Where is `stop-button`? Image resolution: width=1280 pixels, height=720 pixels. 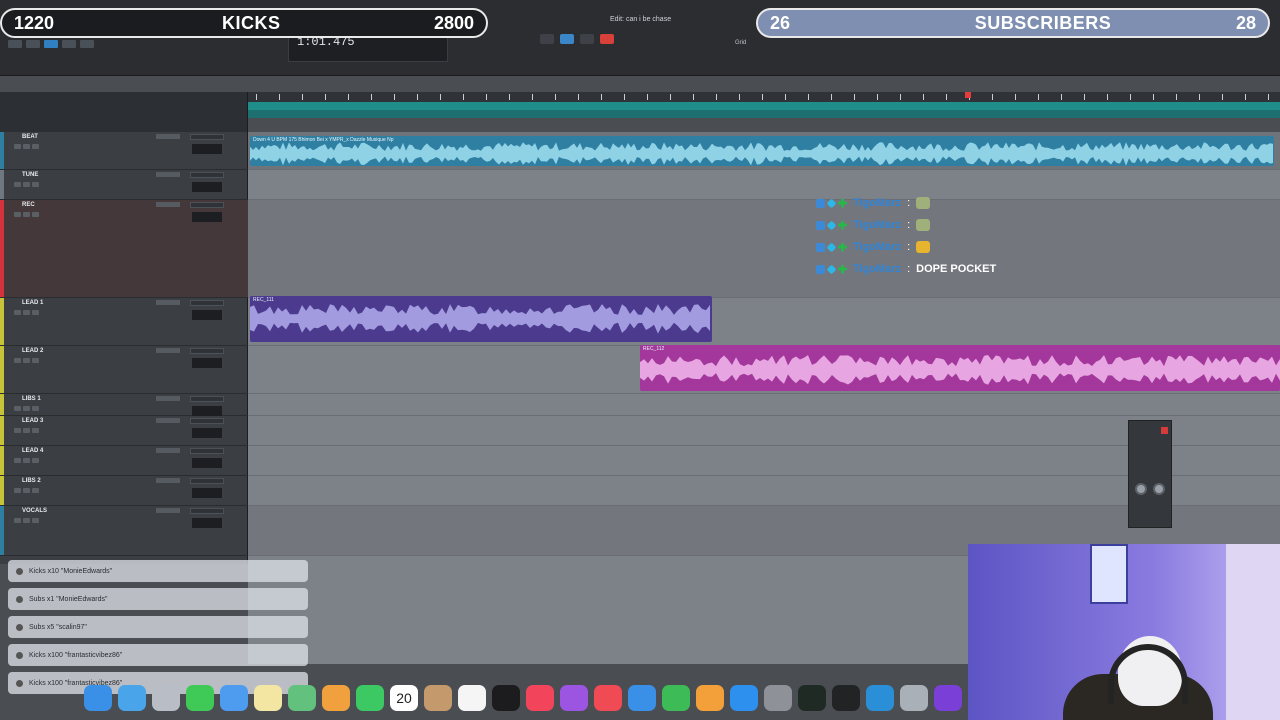
stop-button is located at coordinates (567, 39).